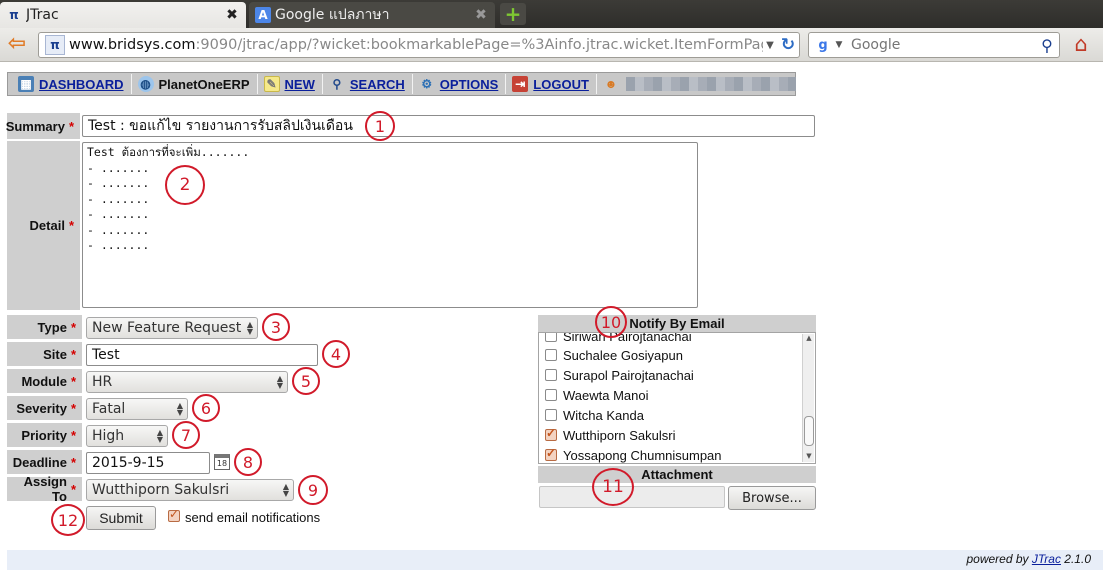  I want to click on notify-scrollbar: ▲ ▼, so click(808, 398).